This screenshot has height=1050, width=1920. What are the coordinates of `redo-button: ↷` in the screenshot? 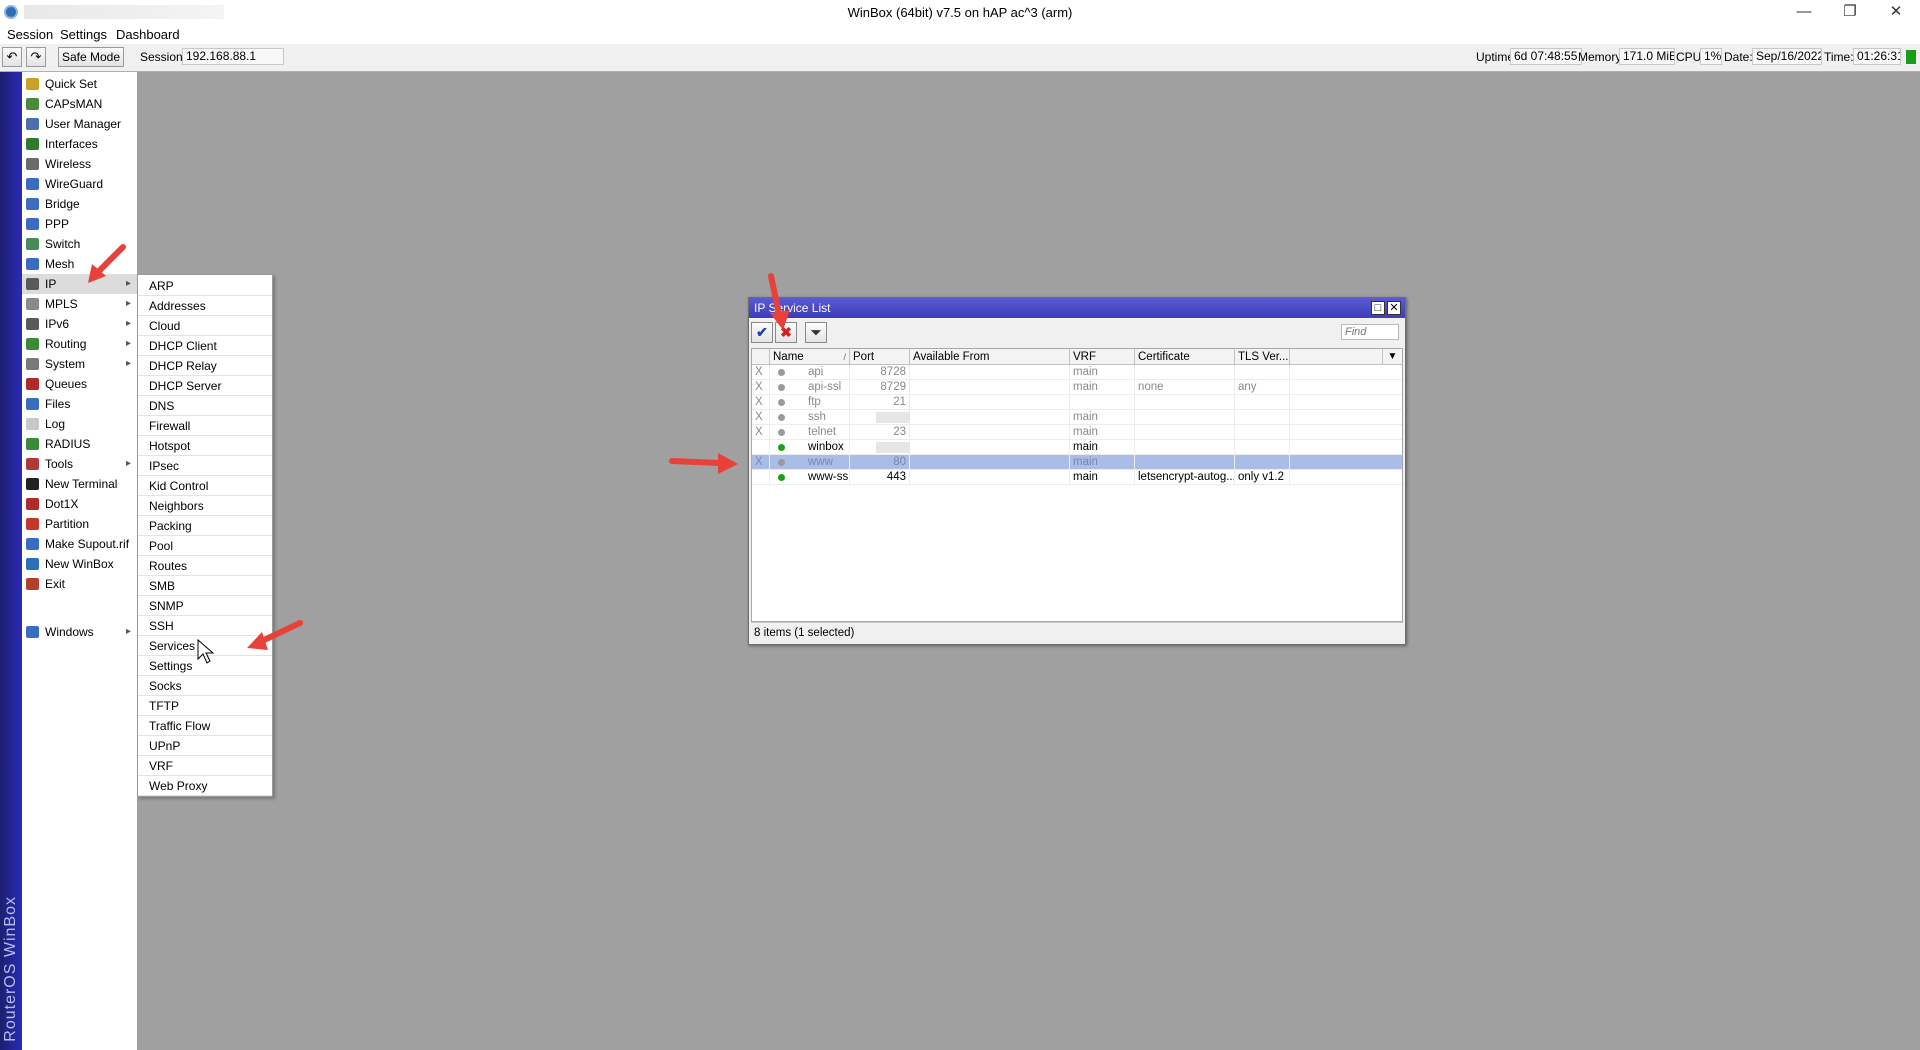 It's located at (36, 57).